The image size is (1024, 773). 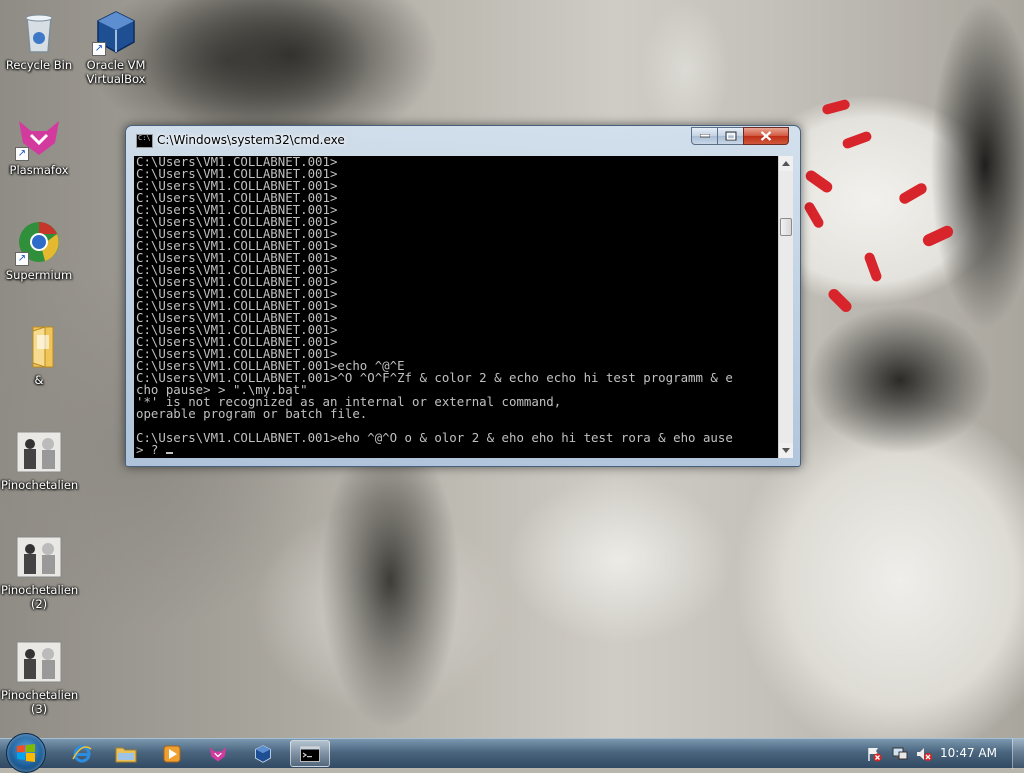 I want to click on virtualbox-icon: ↗, so click(x=116, y=32).